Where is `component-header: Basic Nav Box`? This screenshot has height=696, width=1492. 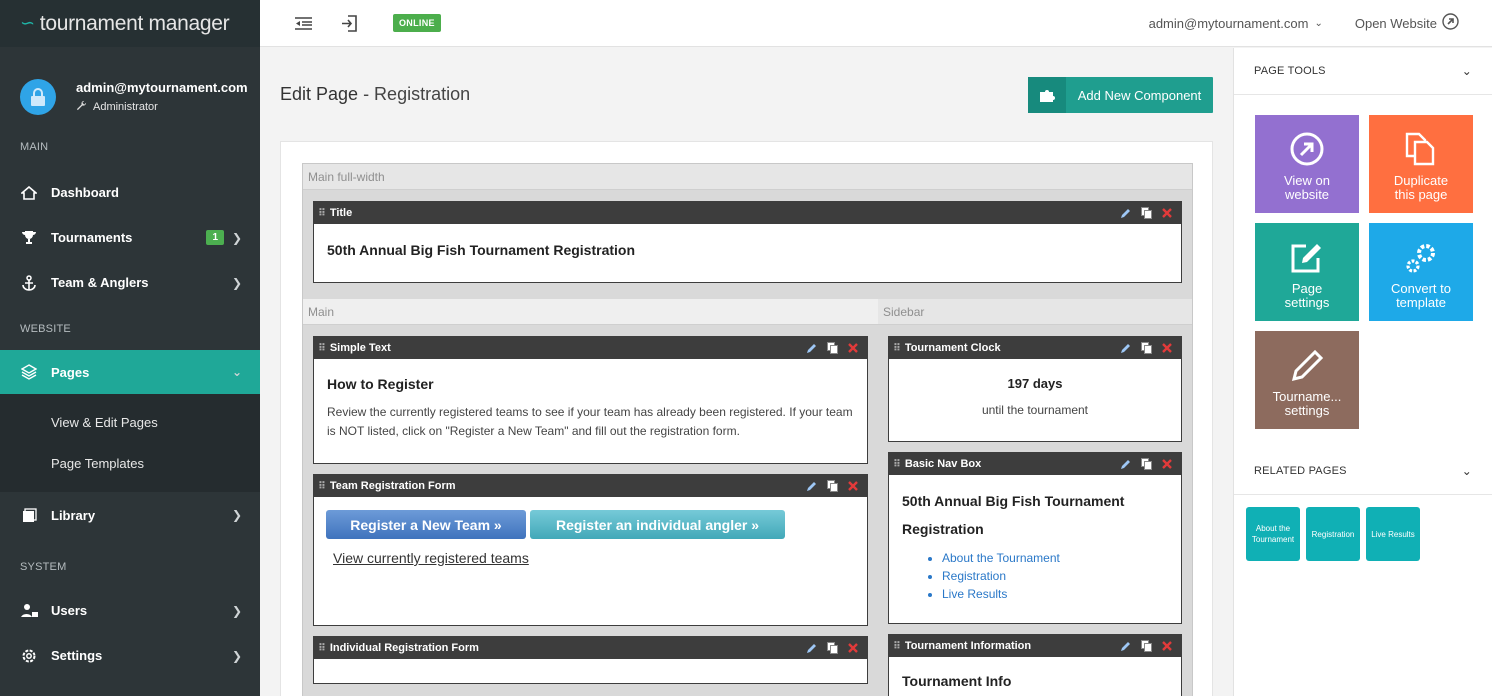 component-header: Basic Nav Box is located at coordinates (943, 464).